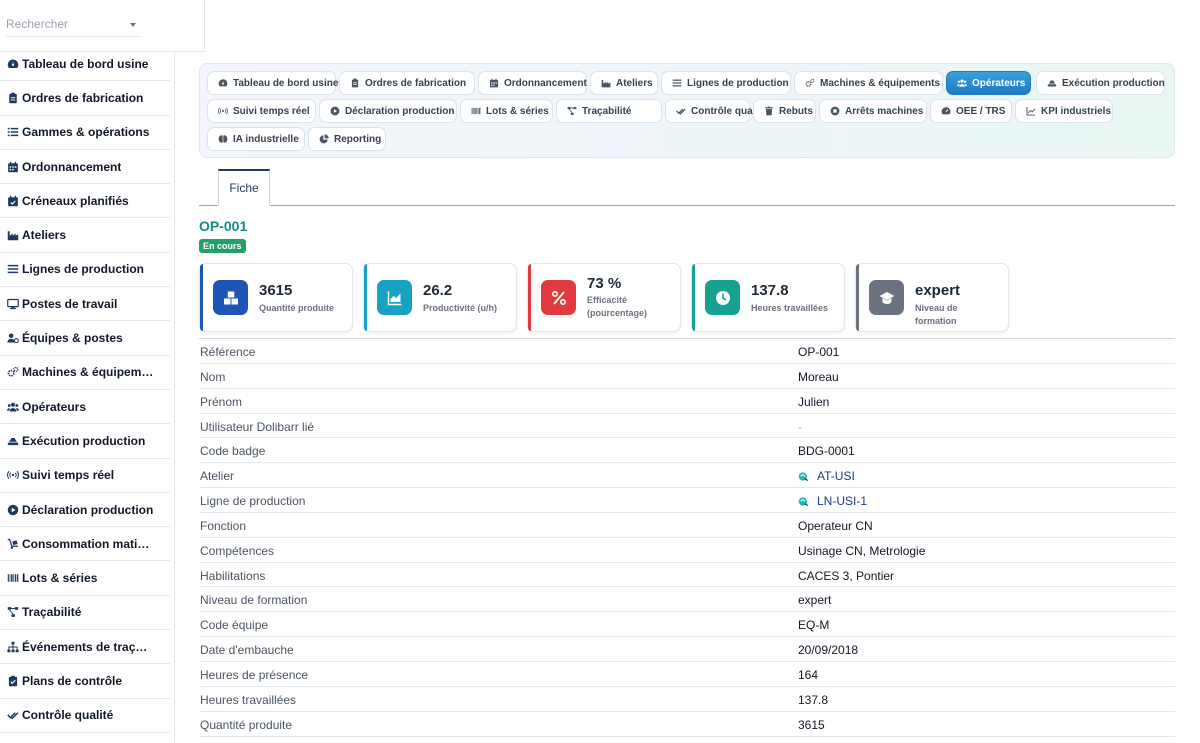 The width and height of the screenshot is (1200, 743). I want to click on detail-value: Moreau, so click(818, 376).